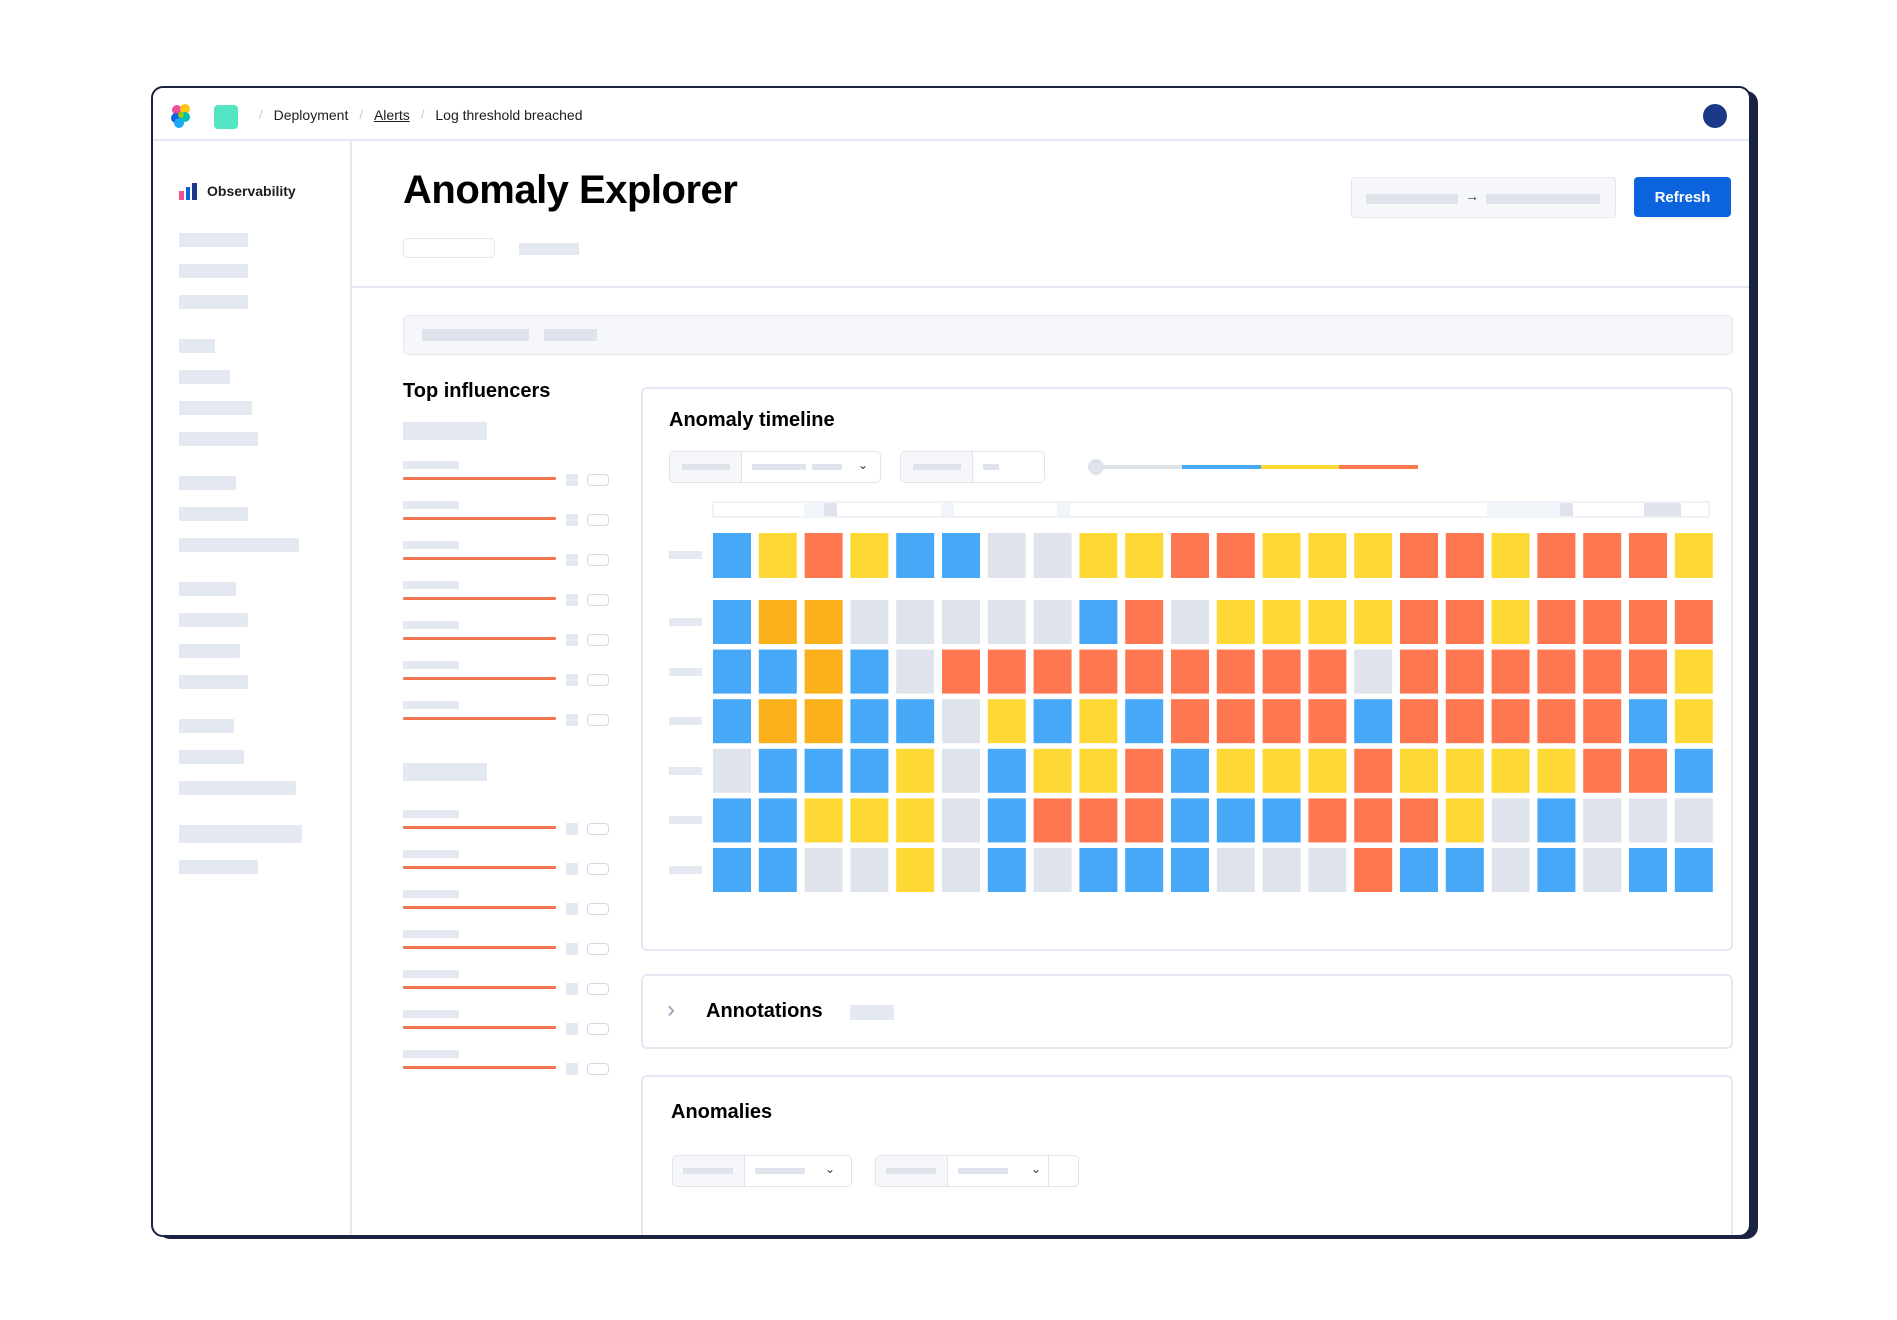 The image size is (1897, 1320). I want to click on query-filter-bar, so click(1068, 335).